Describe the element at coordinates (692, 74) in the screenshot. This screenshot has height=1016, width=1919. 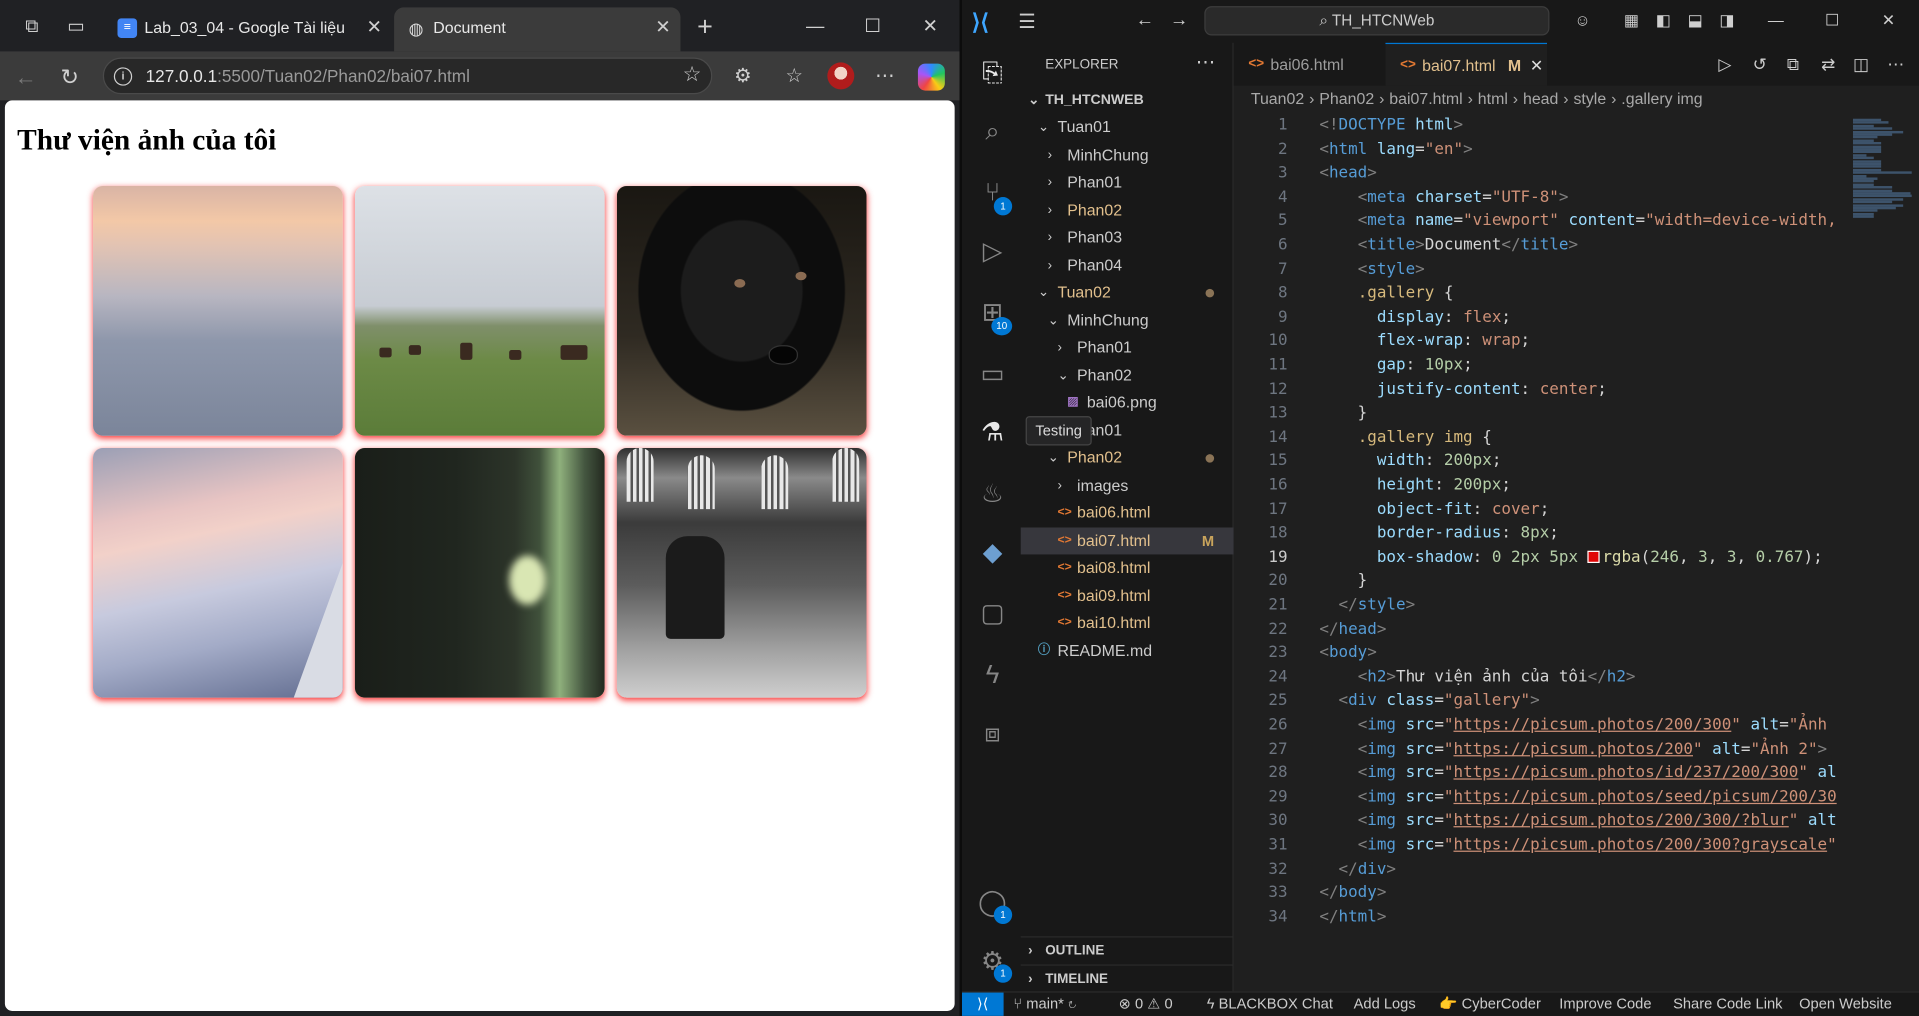
I see `favorite-star-icon: ☆` at that location.